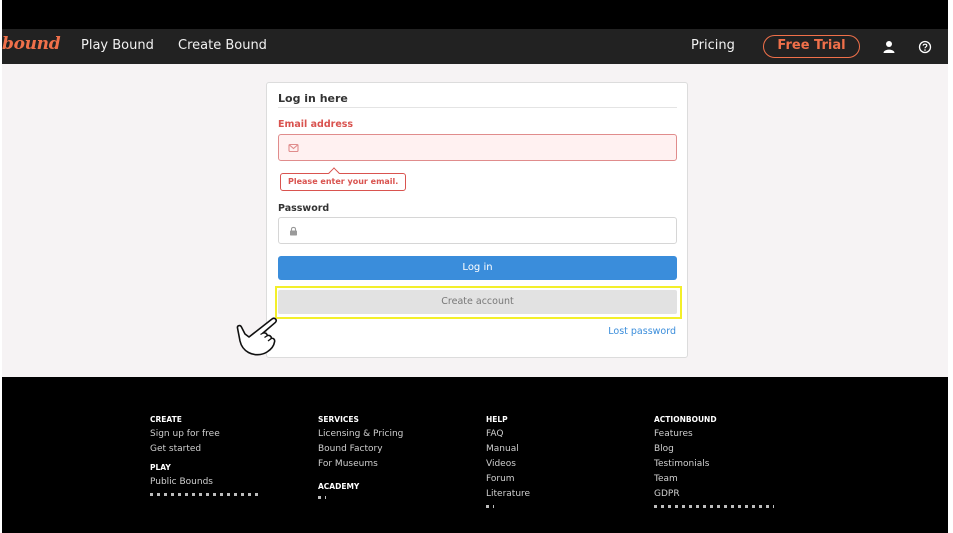 Image resolution: width=953 pixels, height=533 pixels. I want to click on footer-link-blog: Blog, so click(714, 449).